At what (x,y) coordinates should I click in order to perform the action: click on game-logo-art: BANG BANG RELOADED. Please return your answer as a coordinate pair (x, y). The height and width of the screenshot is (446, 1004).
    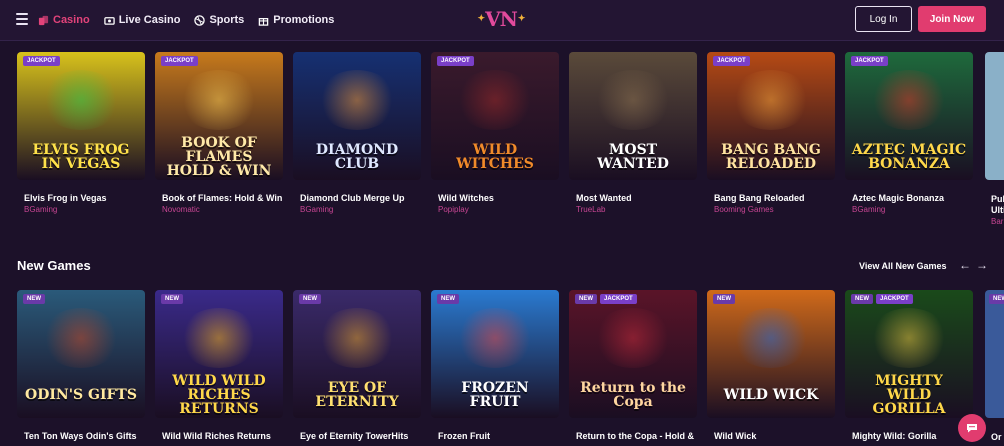
    Looking at the image, I should click on (771, 157).